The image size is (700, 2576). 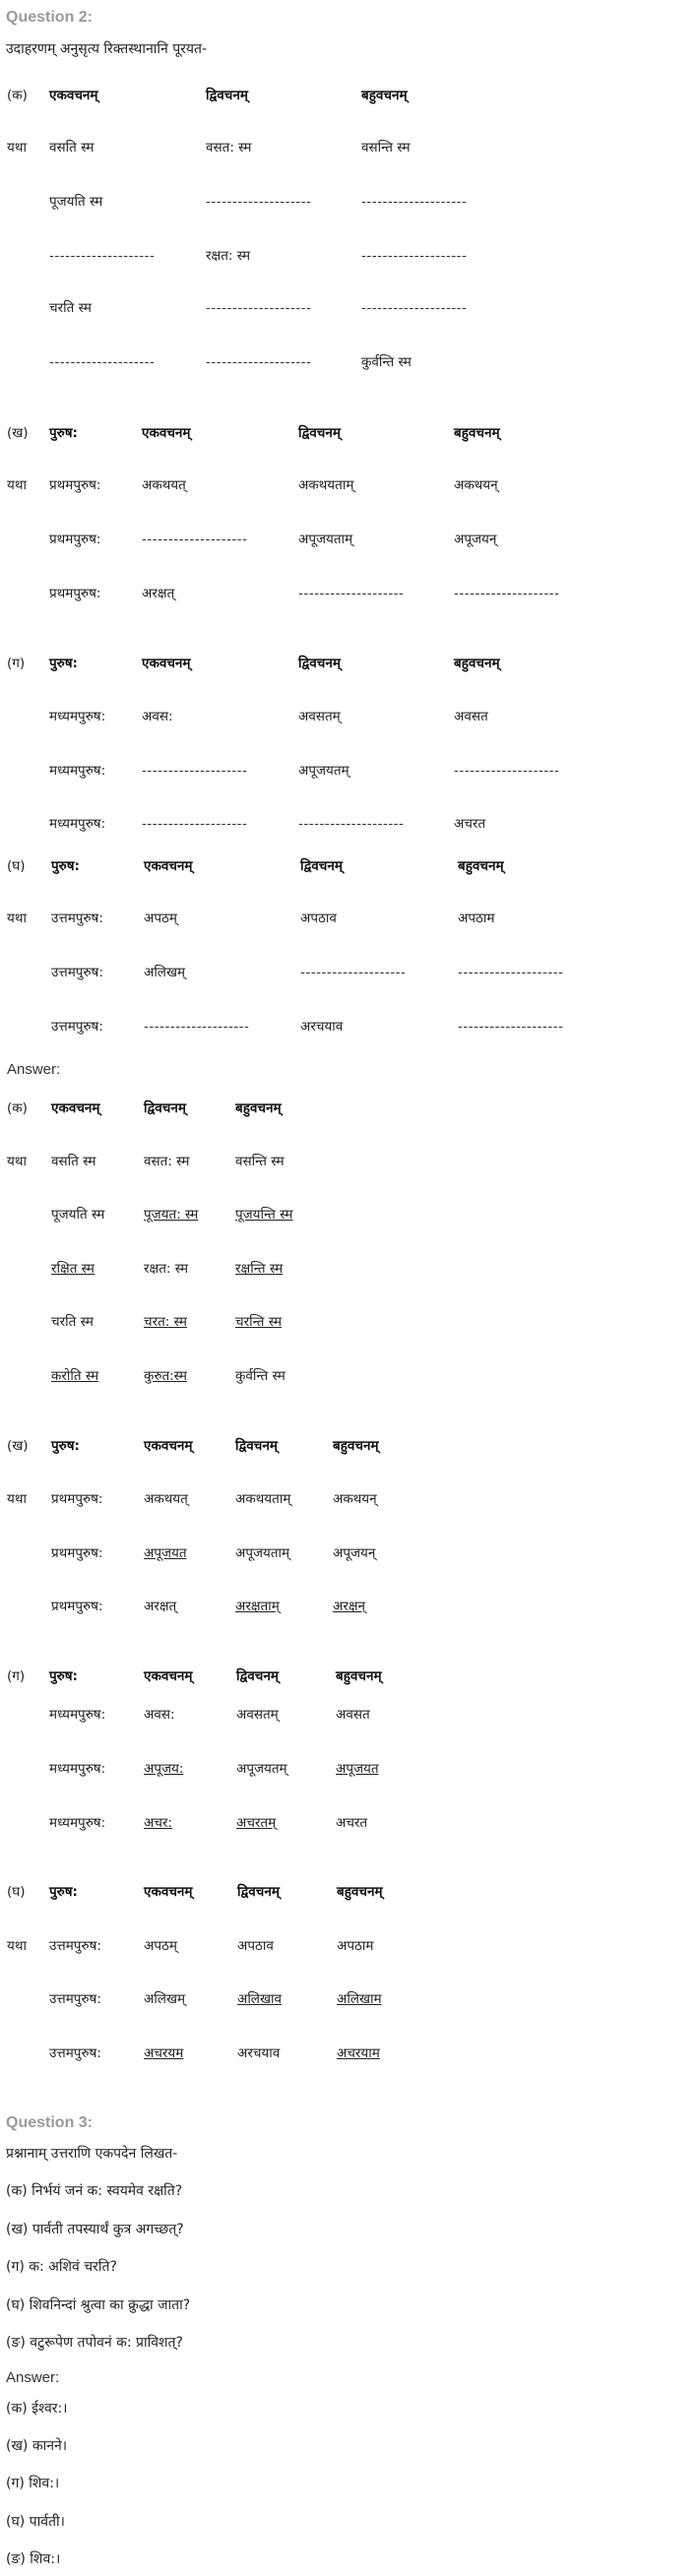 I want to click on table-cell: पूजयति स्म, so click(x=76, y=202).